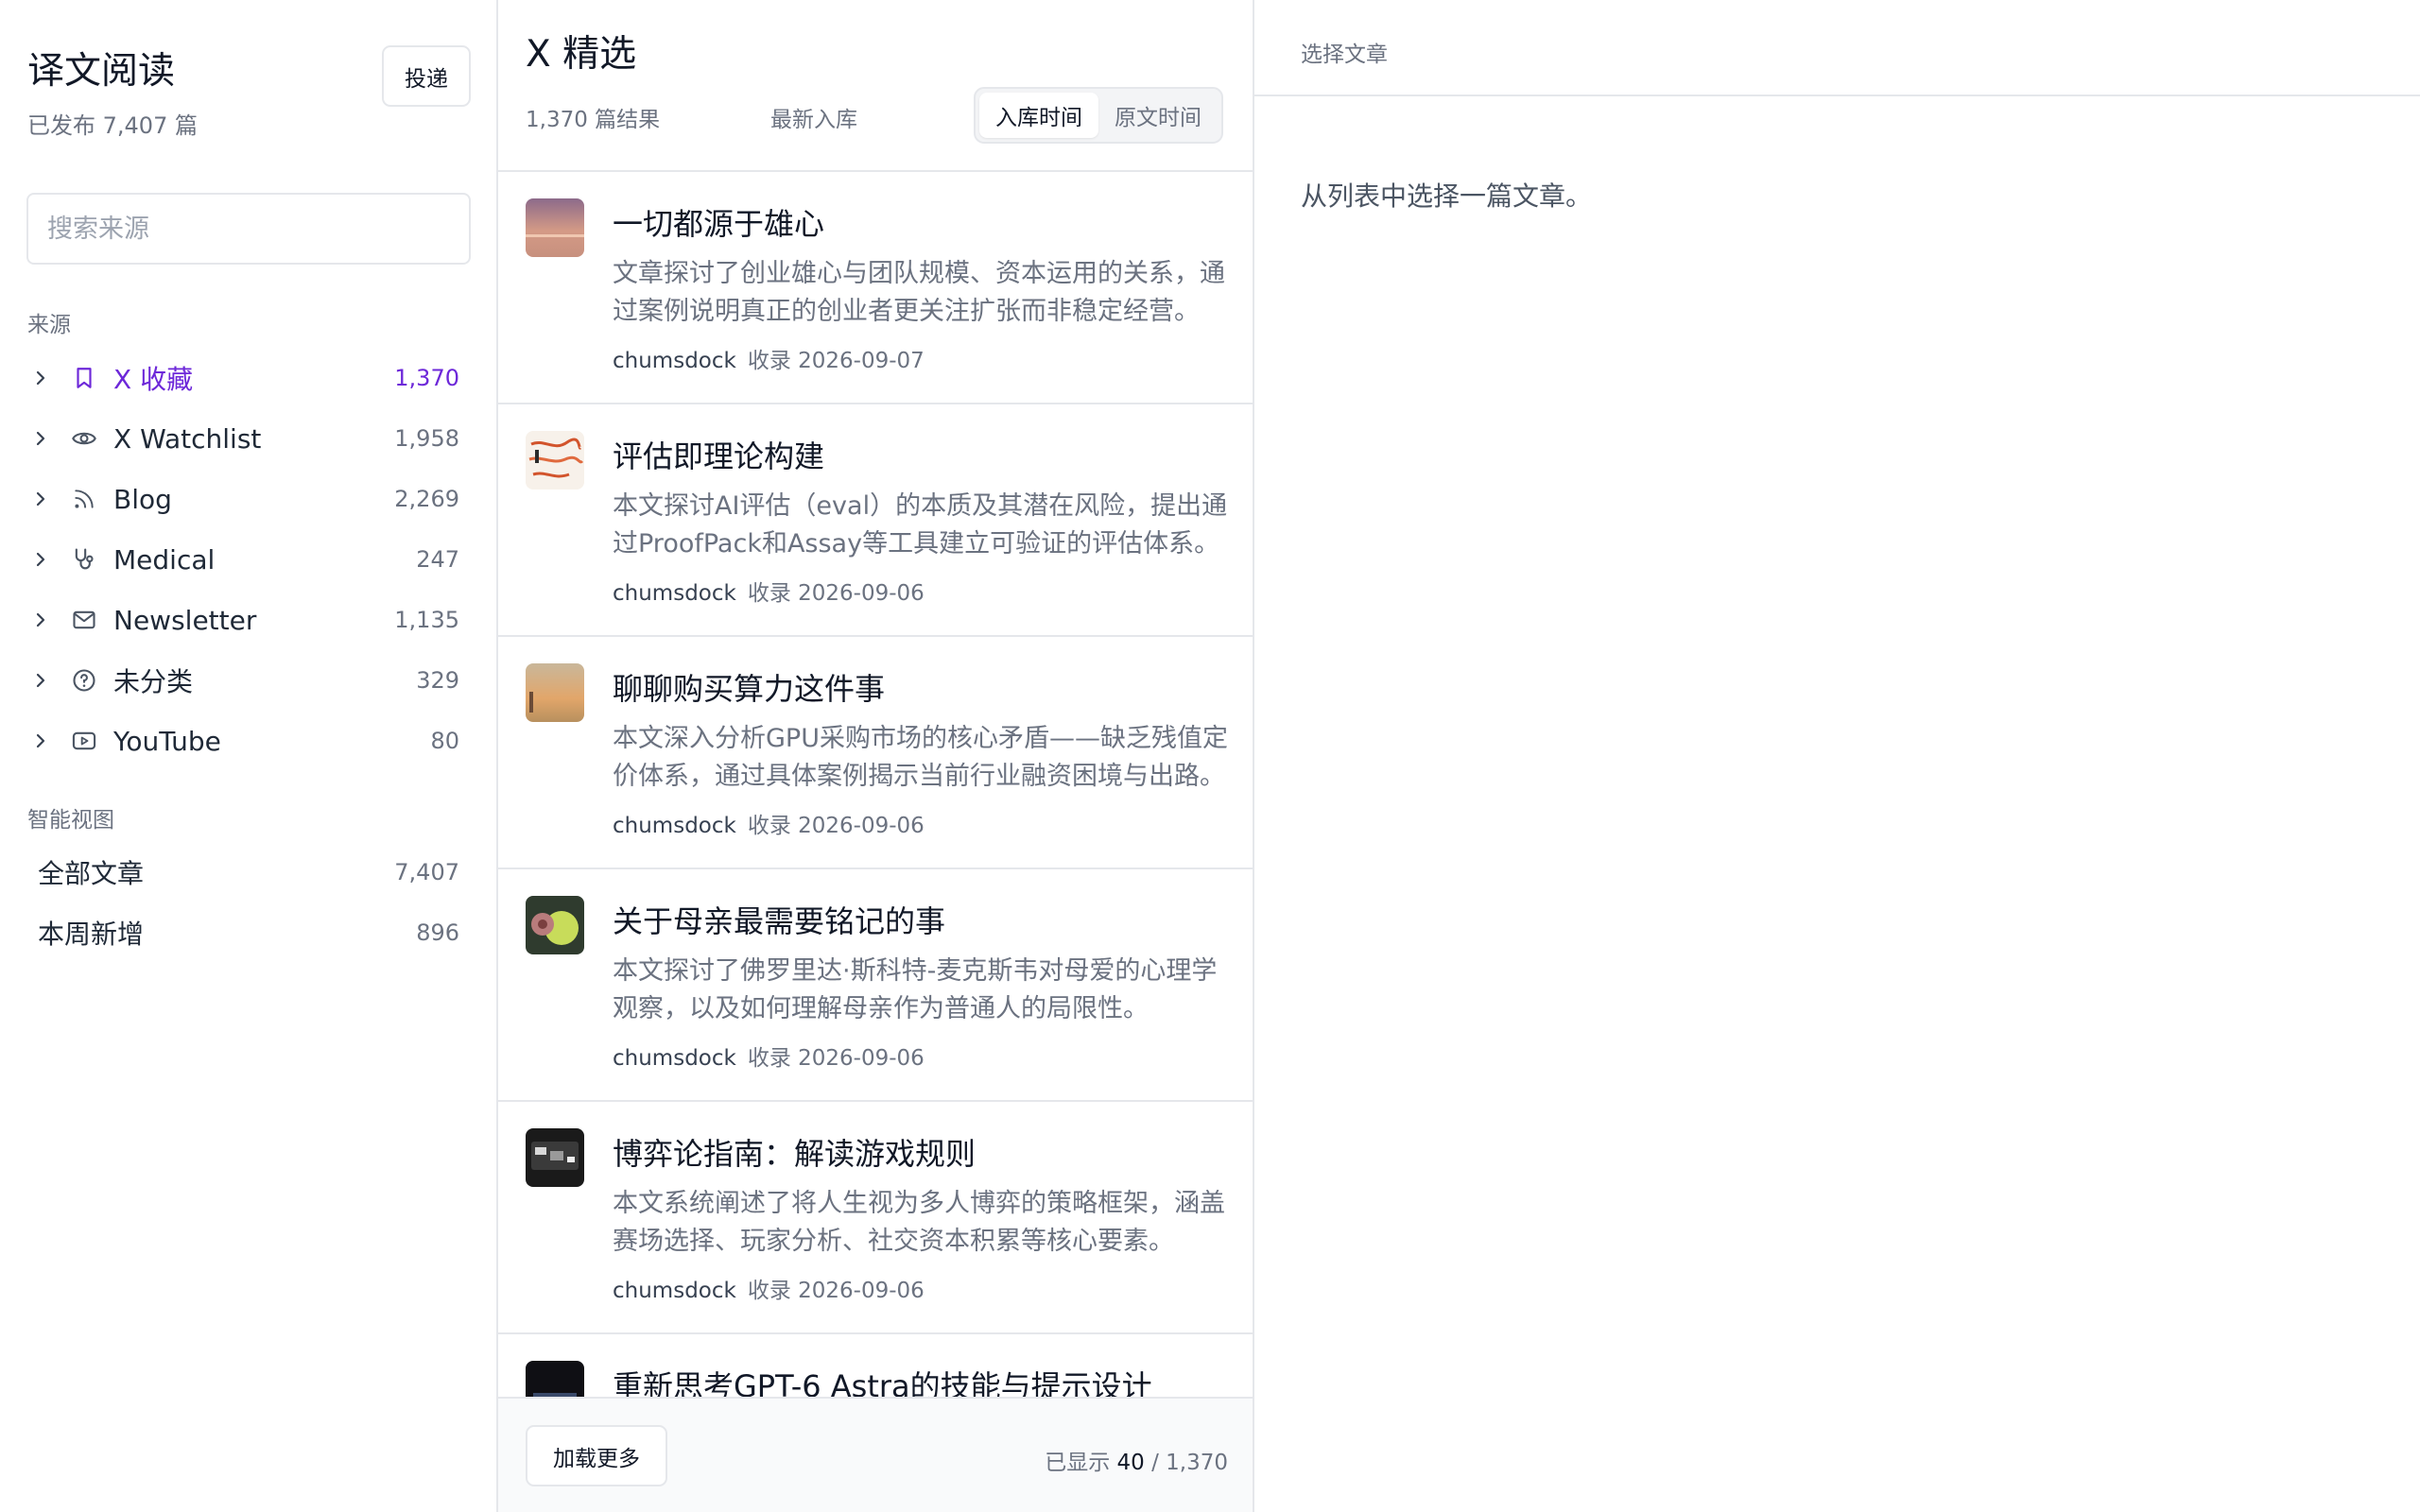 The width and height of the screenshot is (2420, 1512). Describe the element at coordinates (582, 54) in the screenshot. I see `list-title: X 精选` at that location.